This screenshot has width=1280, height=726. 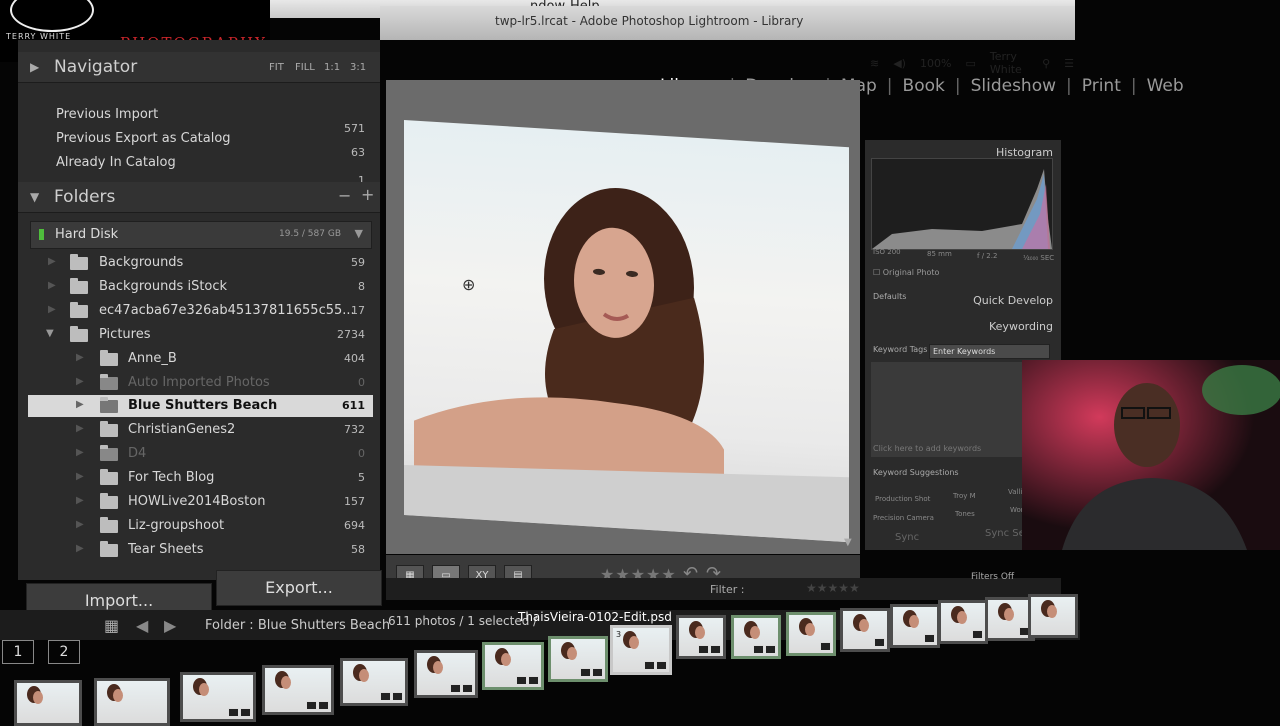 I want to click on module-book: Book, so click(x=924, y=86).